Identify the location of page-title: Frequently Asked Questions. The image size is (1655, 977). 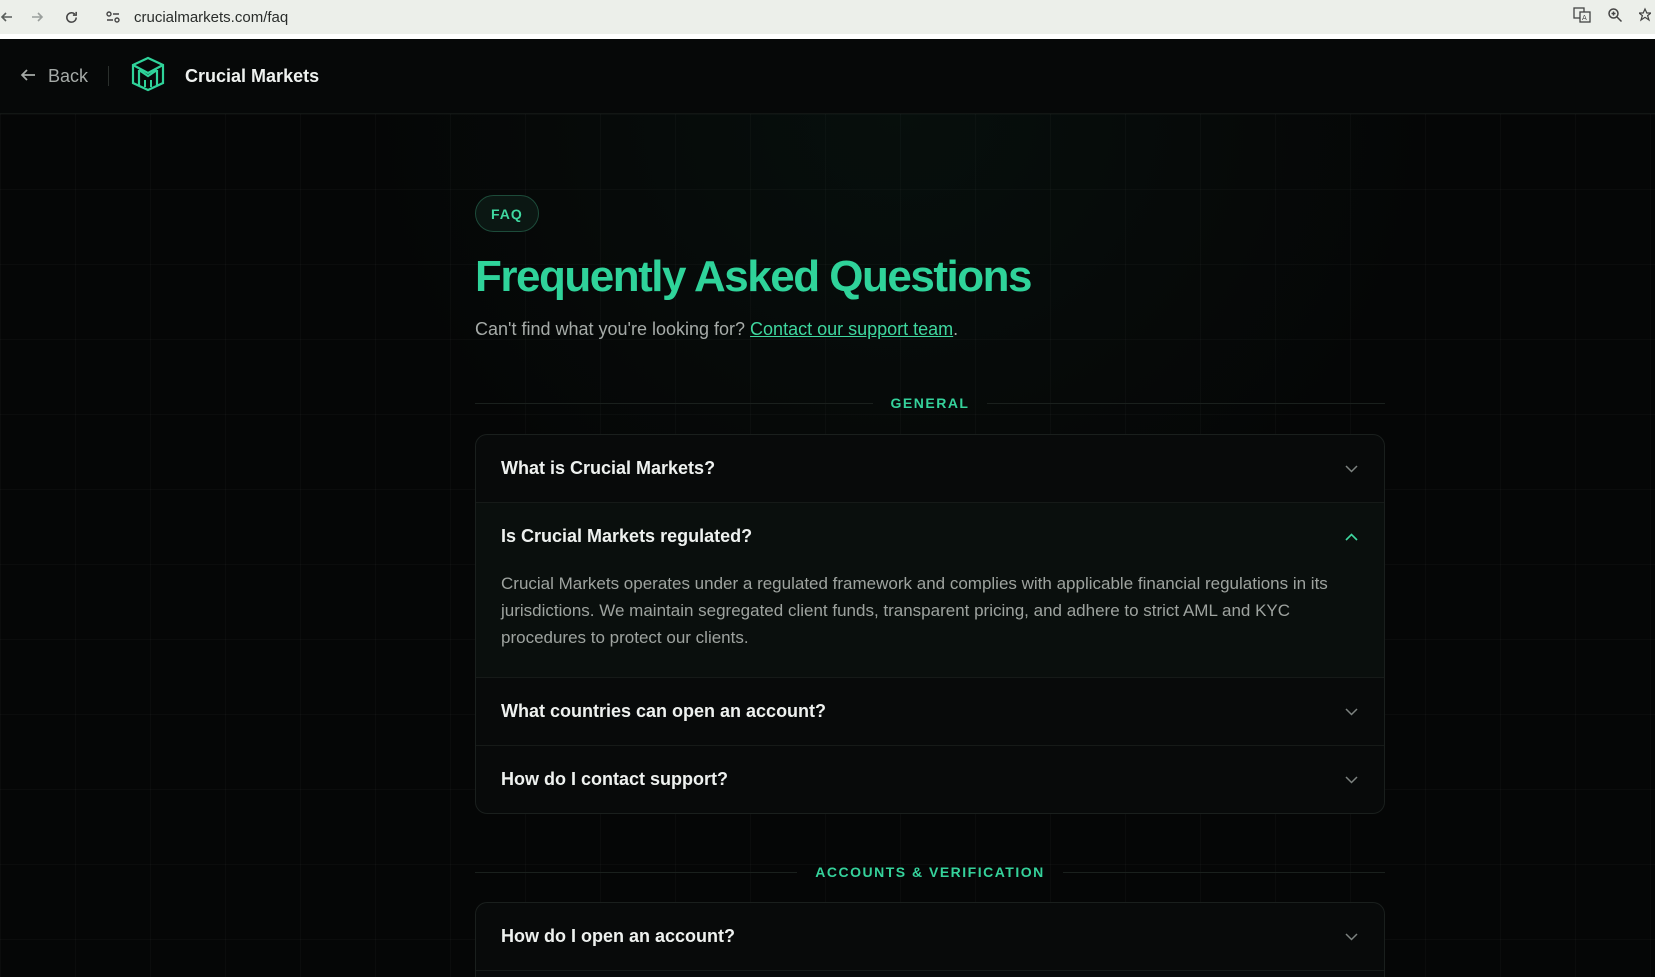
(753, 276).